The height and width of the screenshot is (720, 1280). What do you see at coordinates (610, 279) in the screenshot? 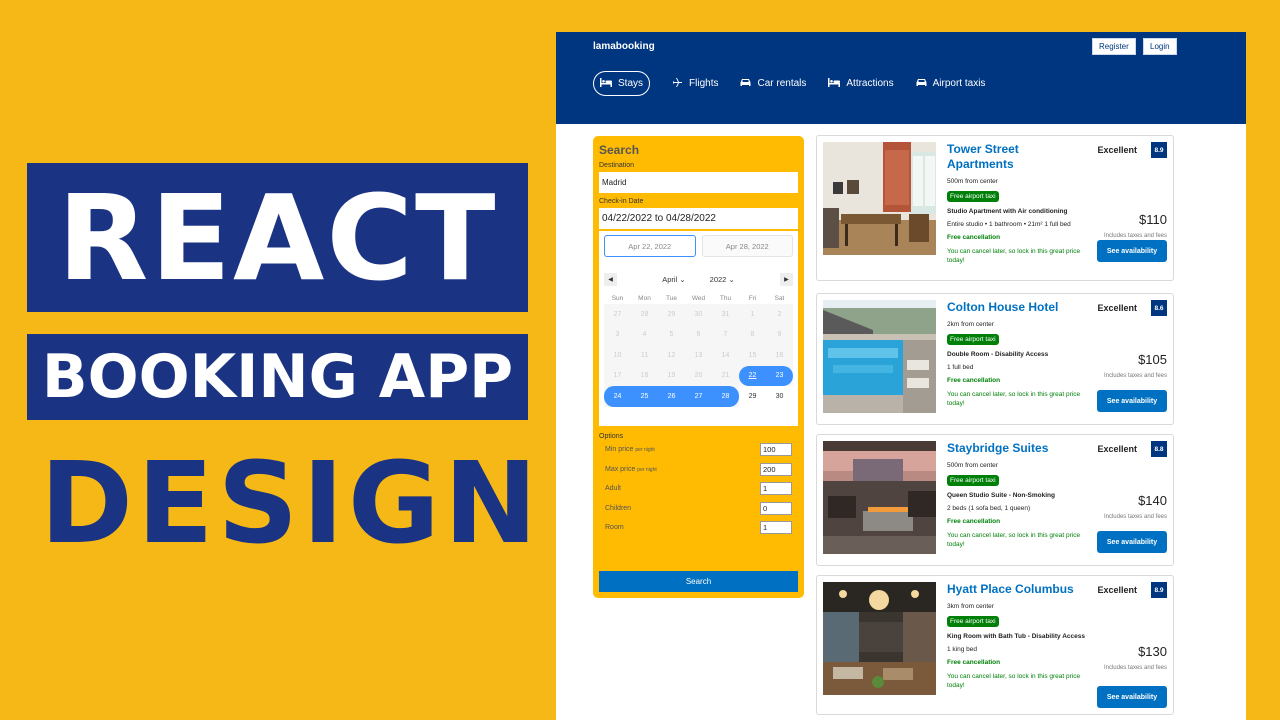
I see `prev-month-button: ◀` at bounding box center [610, 279].